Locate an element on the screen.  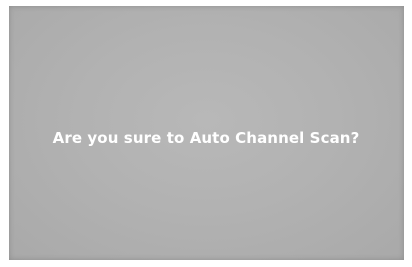
auto-channel-scan-confirmation-message: Are you sure to Auto Channel Scan? is located at coordinates (206, 138).